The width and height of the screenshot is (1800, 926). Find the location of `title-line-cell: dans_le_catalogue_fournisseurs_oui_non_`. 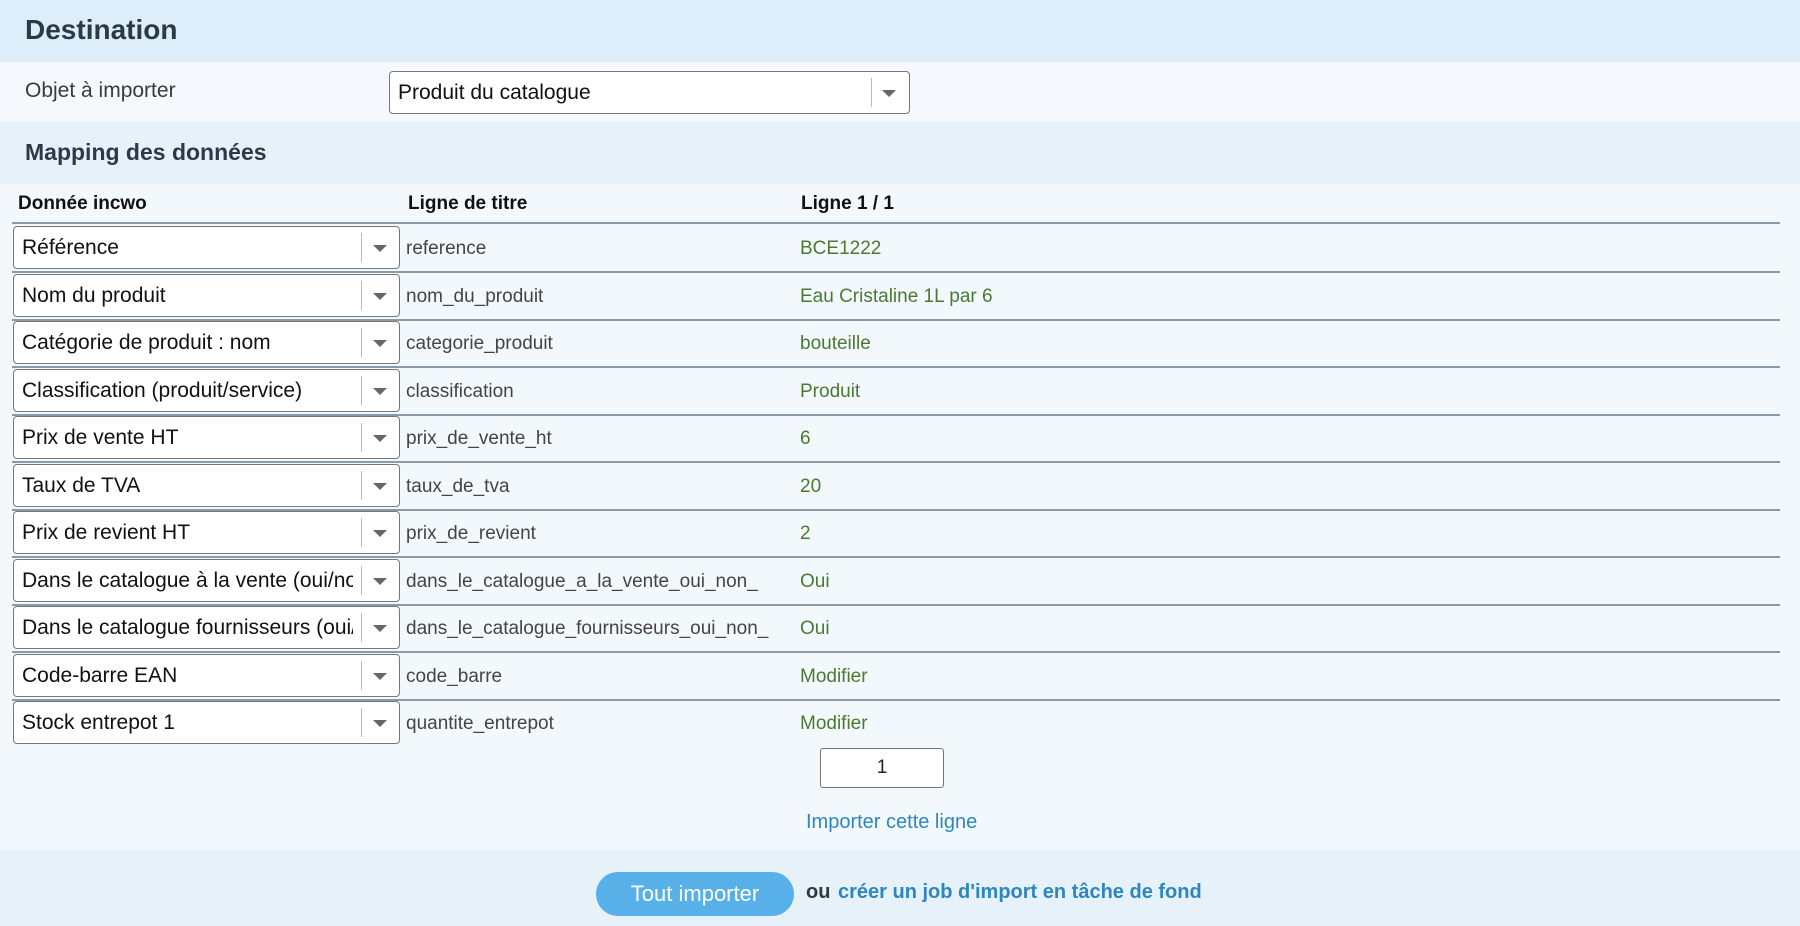

title-line-cell: dans_le_catalogue_fournisseurs_oui_non_ is located at coordinates (587, 628).